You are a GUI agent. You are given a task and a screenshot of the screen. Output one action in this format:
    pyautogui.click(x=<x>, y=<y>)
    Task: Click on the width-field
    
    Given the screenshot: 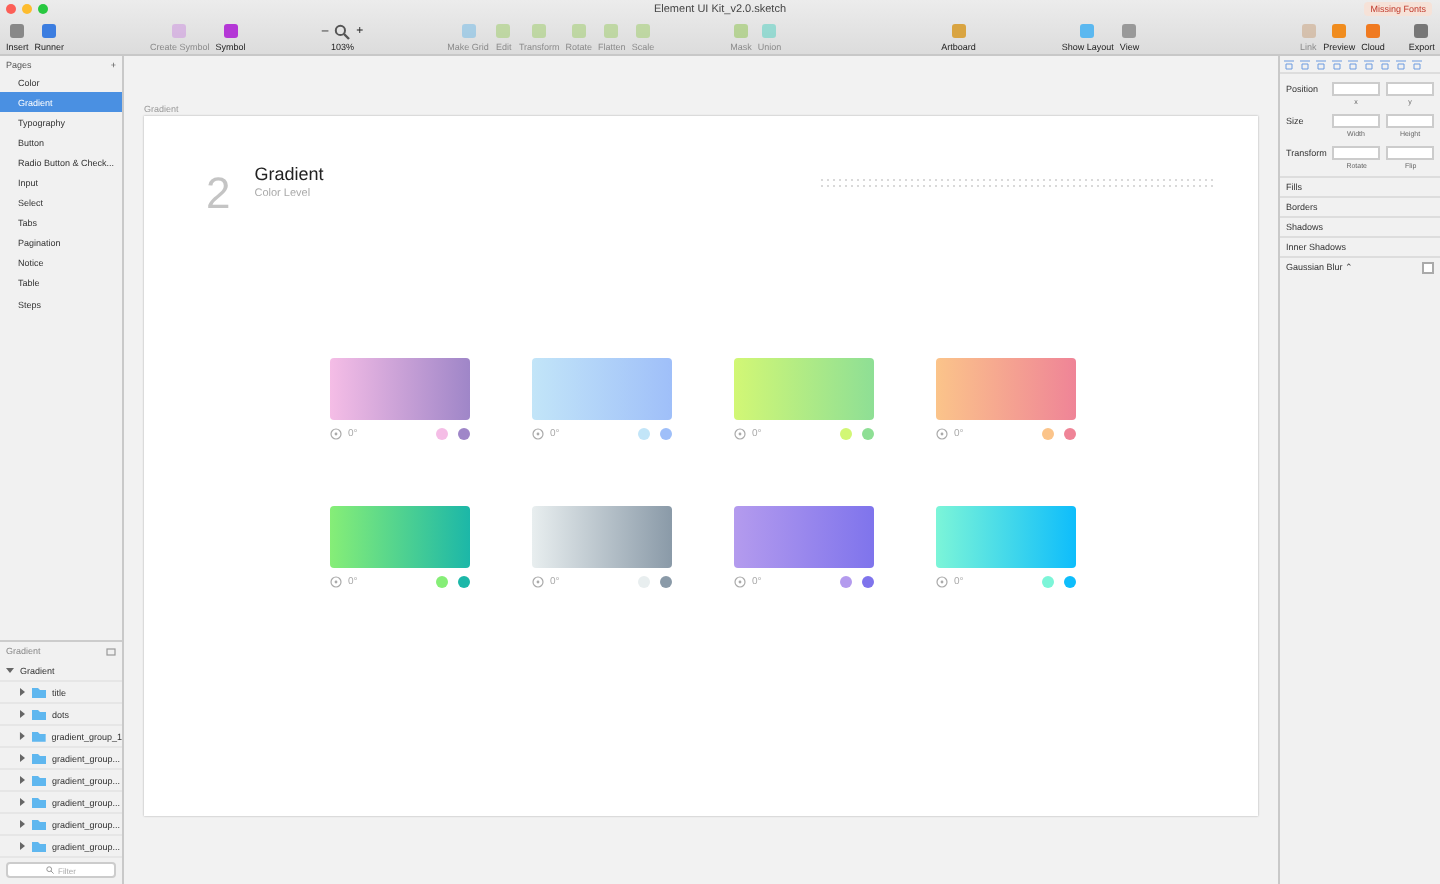 What is the action you would take?
    pyautogui.click(x=1356, y=121)
    